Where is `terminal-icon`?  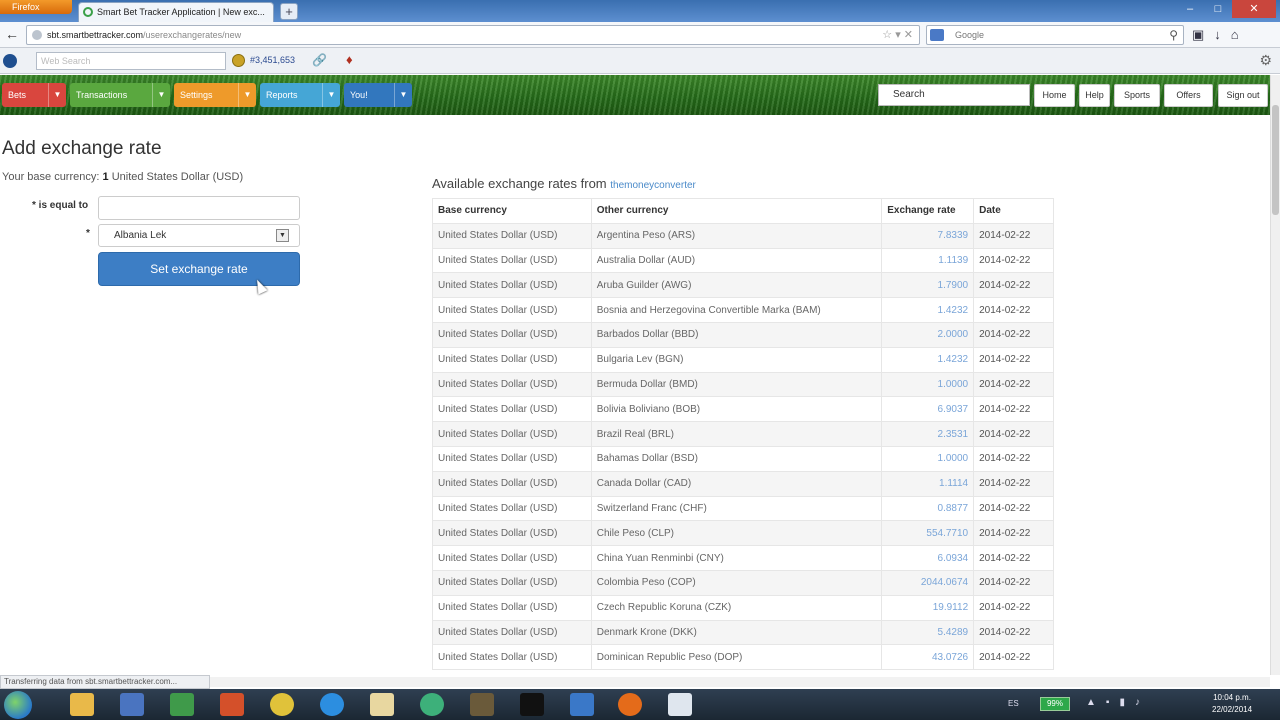
terminal-icon is located at coordinates (532, 704).